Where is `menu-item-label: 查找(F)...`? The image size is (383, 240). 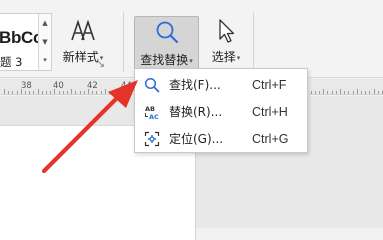 menu-item-label: 查找(F)... is located at coordinates (195, 85).